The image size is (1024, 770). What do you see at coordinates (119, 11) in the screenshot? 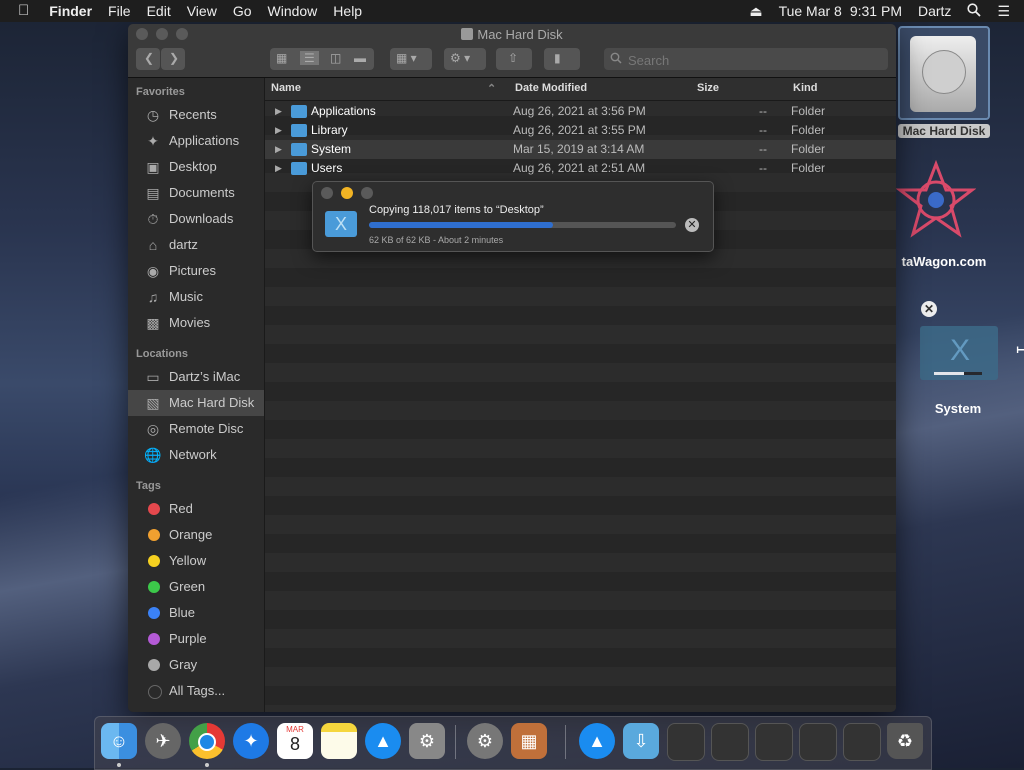
I see `menu-file: File` at bounding box center [119, 11].